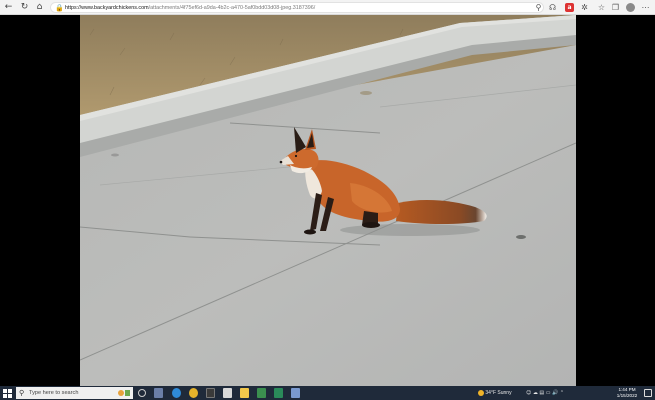 The height and width of the screenshot is (400, 655). I want to click on collections-icon: ❐, so click(615, 7).